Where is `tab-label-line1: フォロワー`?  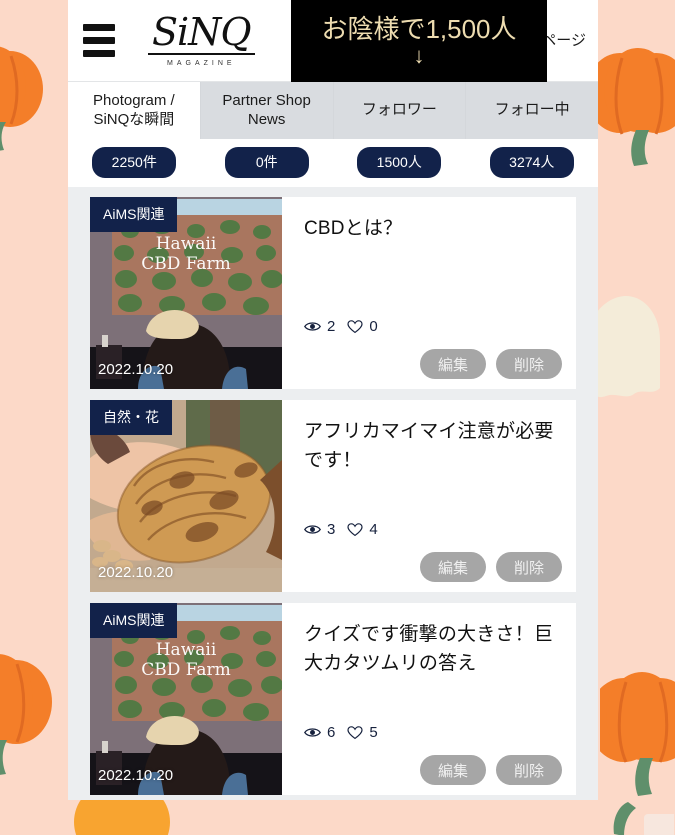 tab-label-line1: フォロワー is located at coordinates (399, 110).